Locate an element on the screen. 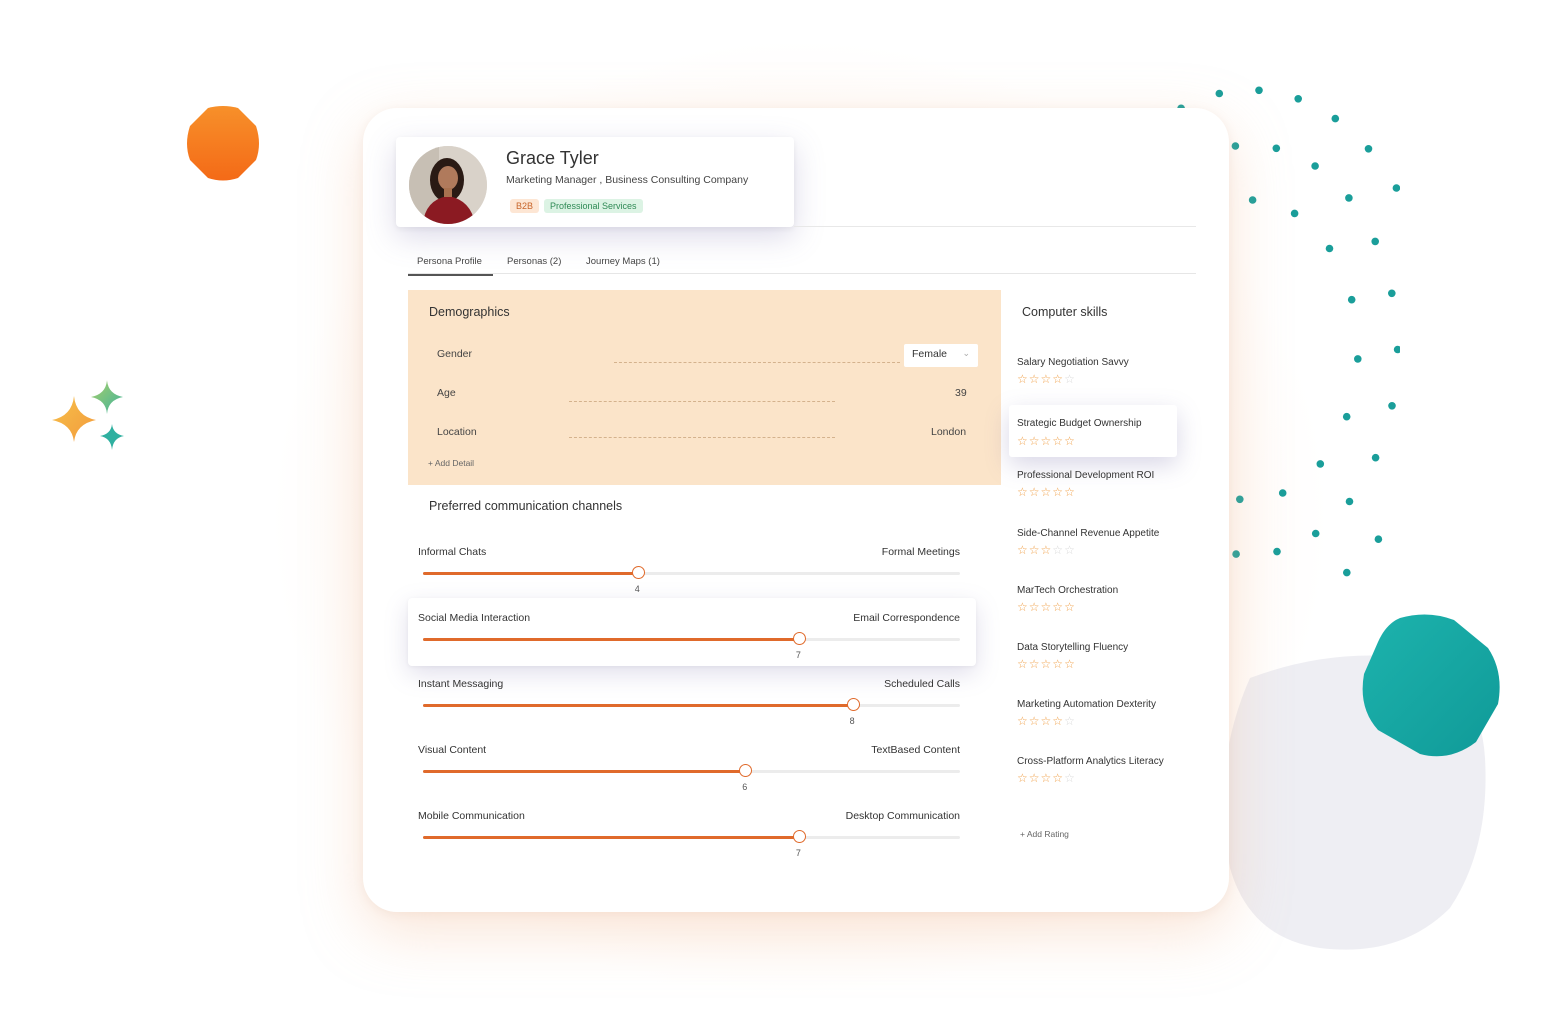 The width and height of the screenshot is (1566, 1020). tag-b2b: B2B is located at coordinates (525, 206).